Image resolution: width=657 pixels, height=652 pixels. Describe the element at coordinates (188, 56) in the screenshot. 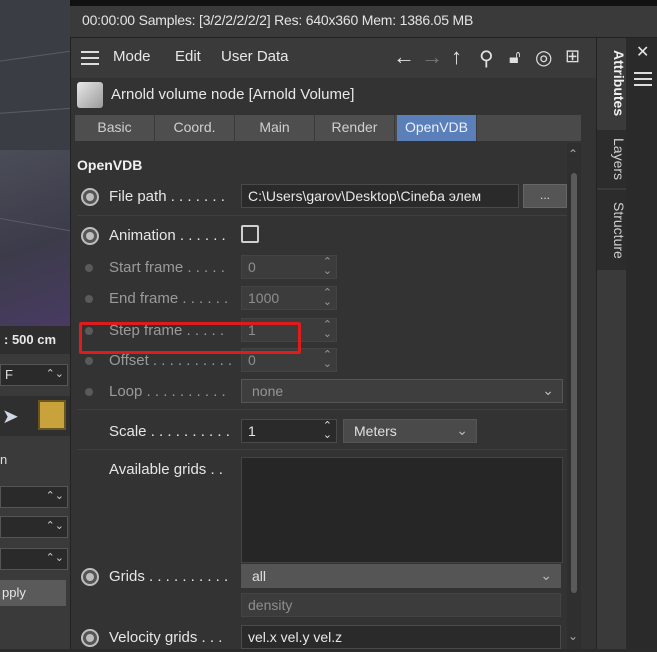

I see `menu-edit: Edit` at that location.